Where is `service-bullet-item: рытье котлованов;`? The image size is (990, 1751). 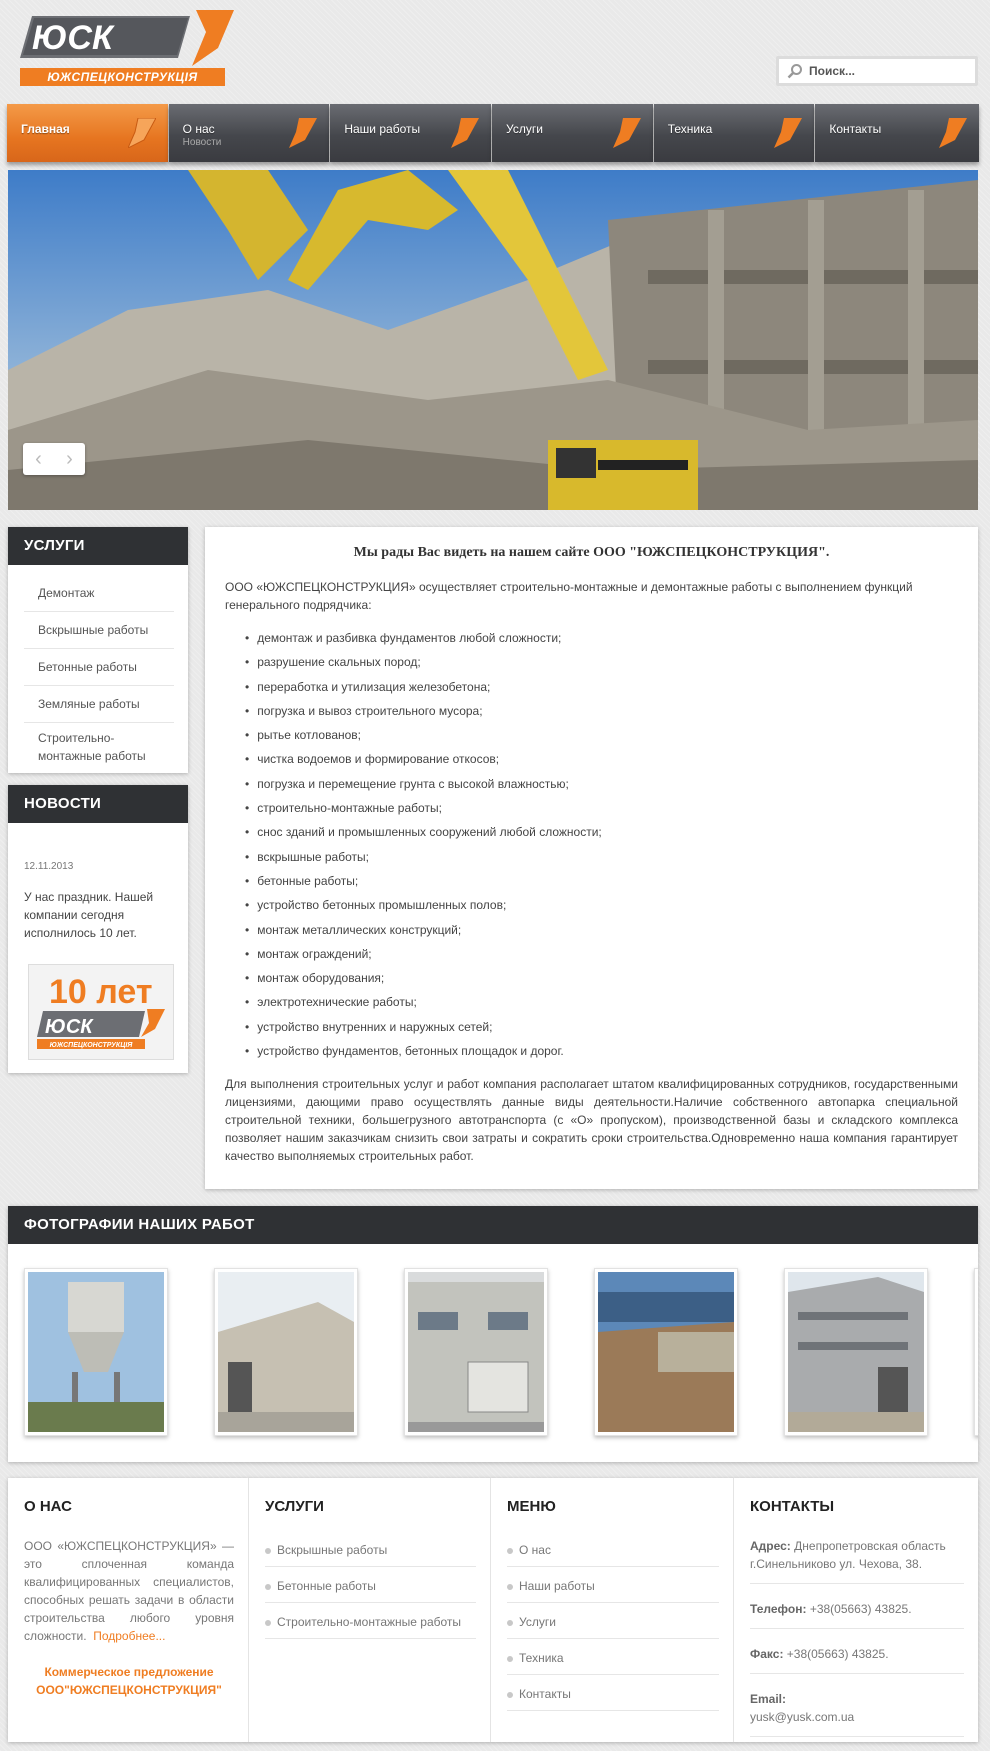 service-bullet-item: рытье котлованов; is located at coordinates (601, 735).